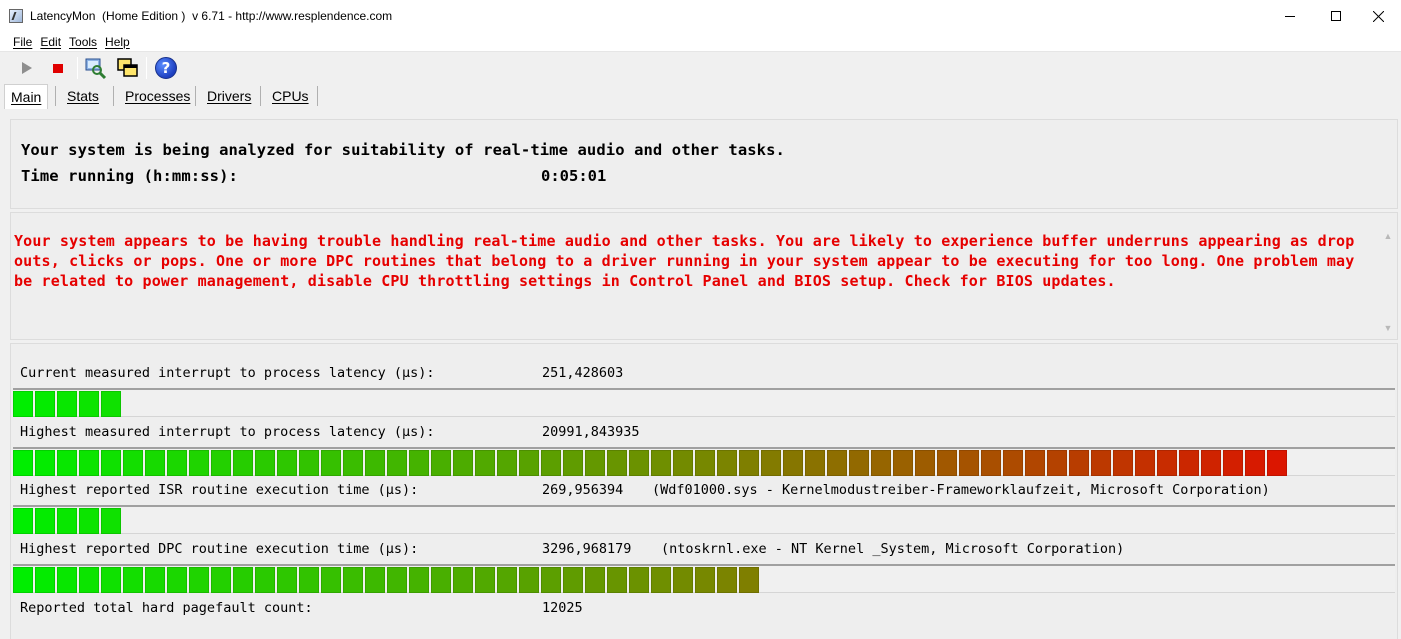 The image size is (1401, 639). What do you see at coordinates (591, 432) in the screenshot?
I see `highest-latency-value: 20991,843935` at bounding box center [591, 432].